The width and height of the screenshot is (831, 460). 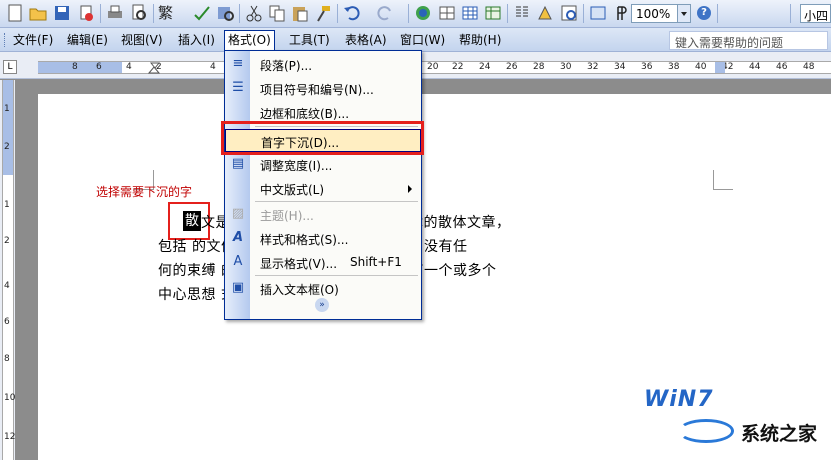 I want to click on menu-item-label: 插入文本框(O), so click(x=299, y=290).